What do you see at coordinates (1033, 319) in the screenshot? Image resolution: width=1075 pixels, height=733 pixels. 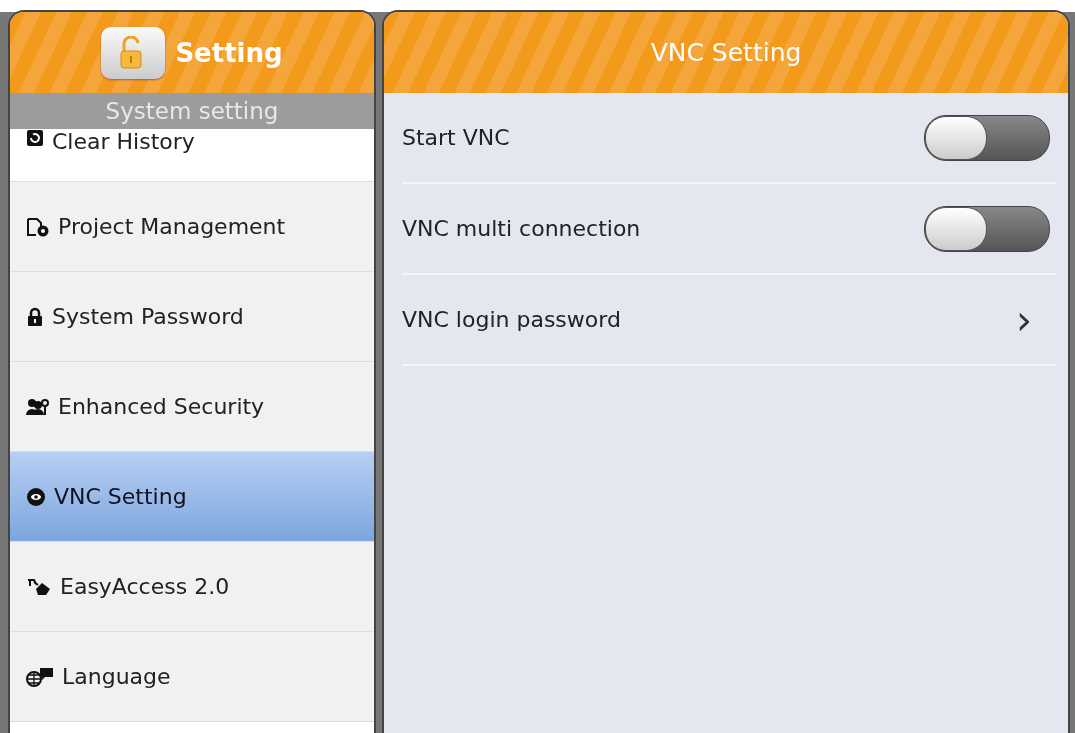 I see `chevron-icon: ›` at bounding box center [1033, 319].